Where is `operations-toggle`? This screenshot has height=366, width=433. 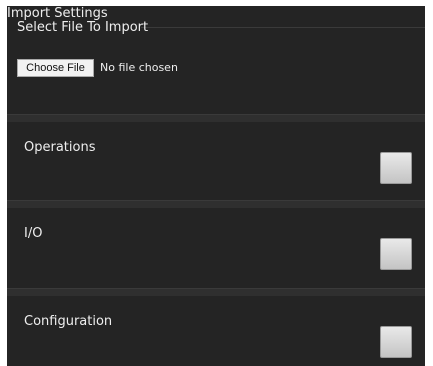
operations-toggle is located at coordinates (396, 168).